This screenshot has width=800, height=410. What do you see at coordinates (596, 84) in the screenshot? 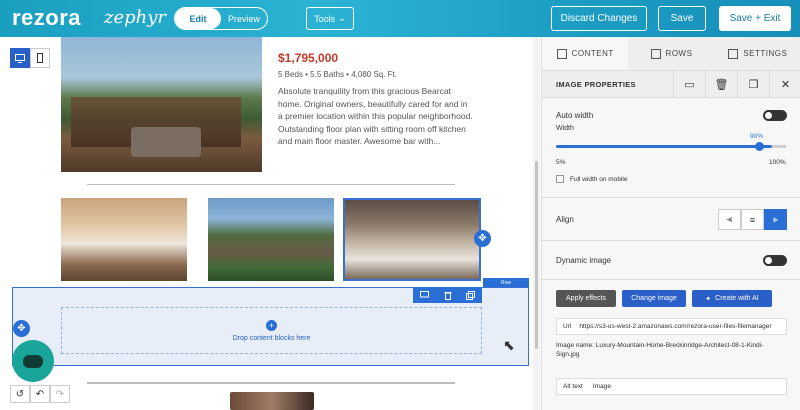
I see `panel-title: IMAGE PROPERTIES` at bounding box center [596, 84].